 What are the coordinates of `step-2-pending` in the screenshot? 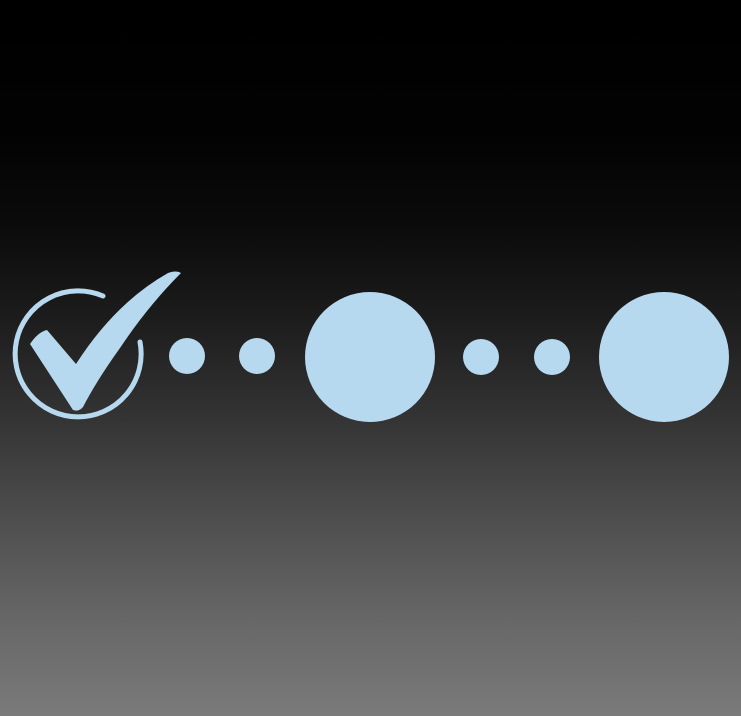 It's located at (370, 357).